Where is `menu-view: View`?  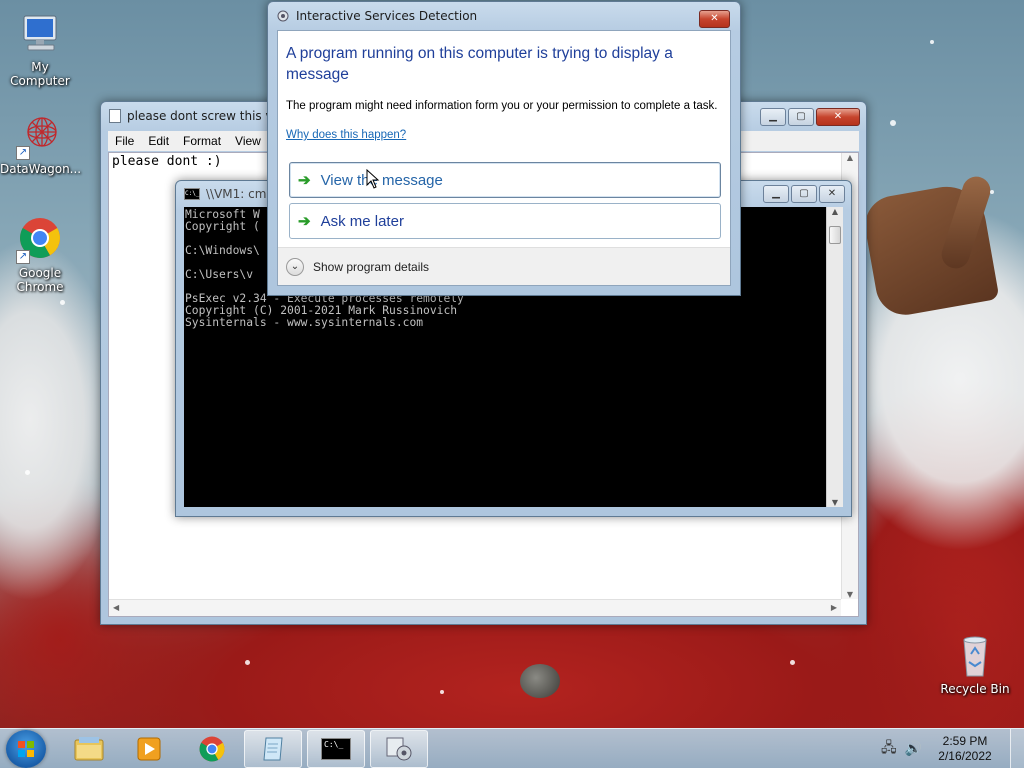 menu-view: View is located at coordinates (248, 141).